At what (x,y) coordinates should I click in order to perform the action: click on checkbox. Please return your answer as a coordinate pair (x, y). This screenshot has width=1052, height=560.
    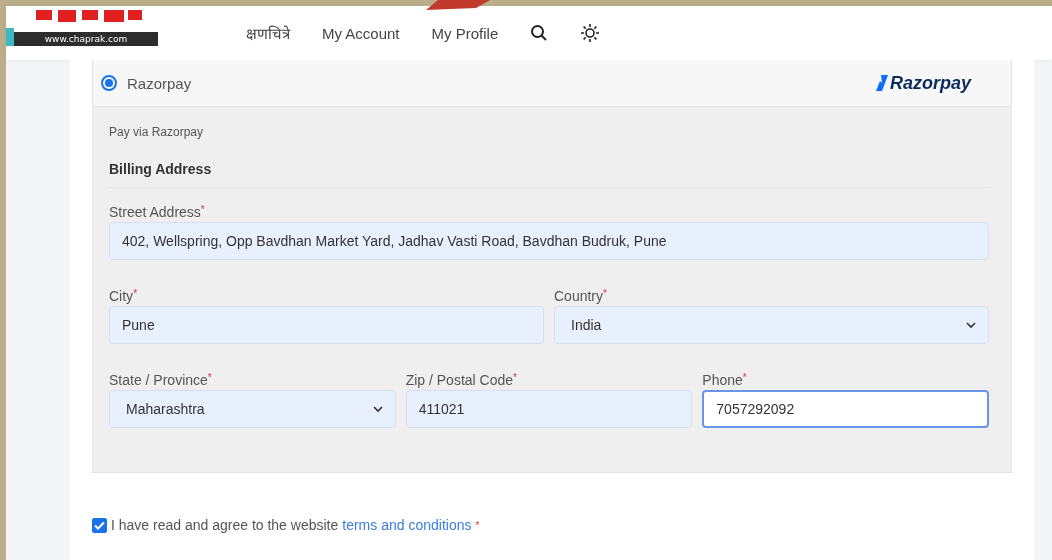
    Looking at the image, I should click on (99, 525).